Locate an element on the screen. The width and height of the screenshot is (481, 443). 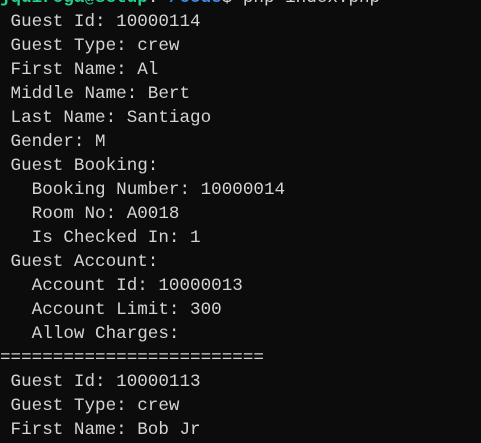
output-line-last-name: Last Name: Santiago is located at coordinates (106, 118).